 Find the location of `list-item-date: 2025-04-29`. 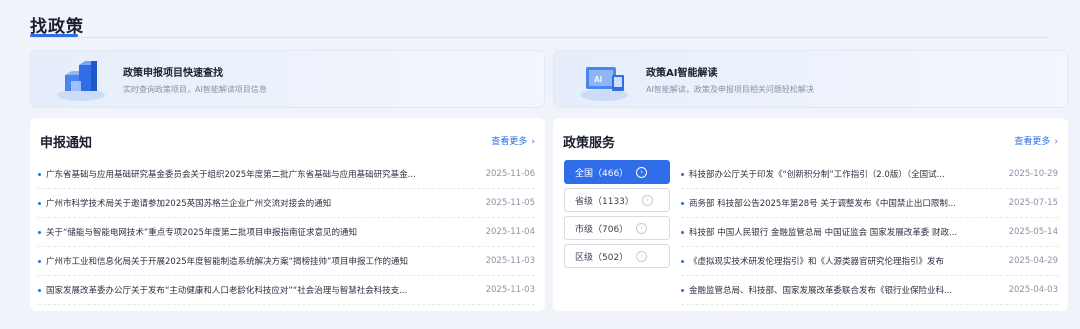

list-item-date: 2025-04-29 is located at coordinates (1033, 261).